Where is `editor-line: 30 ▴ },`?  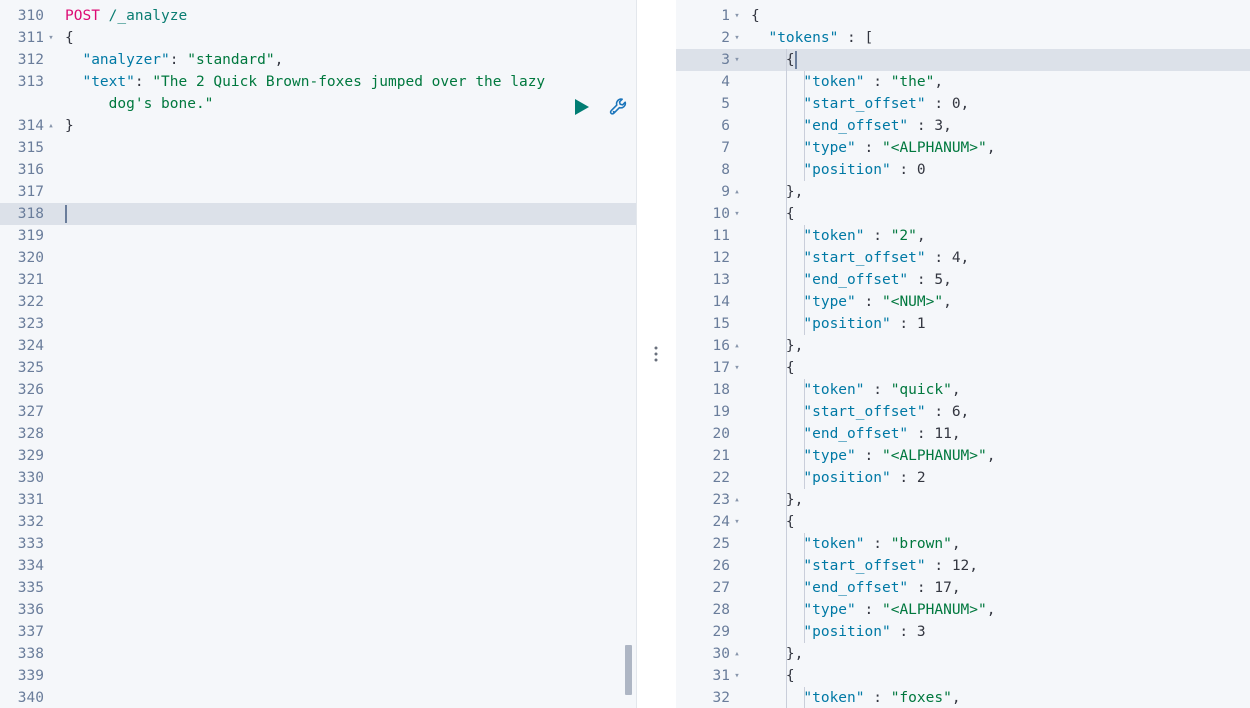
editor-line: 30 ▴ }, is located at coordinates (963, 654).